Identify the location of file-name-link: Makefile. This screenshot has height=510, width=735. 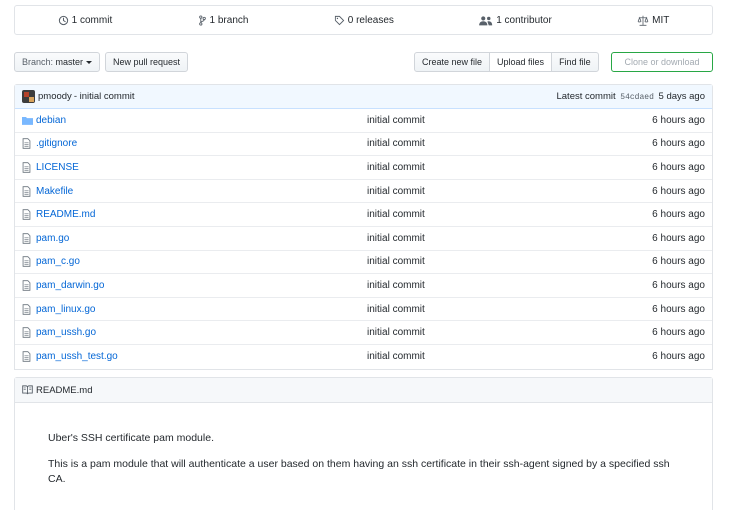
(201, 191).